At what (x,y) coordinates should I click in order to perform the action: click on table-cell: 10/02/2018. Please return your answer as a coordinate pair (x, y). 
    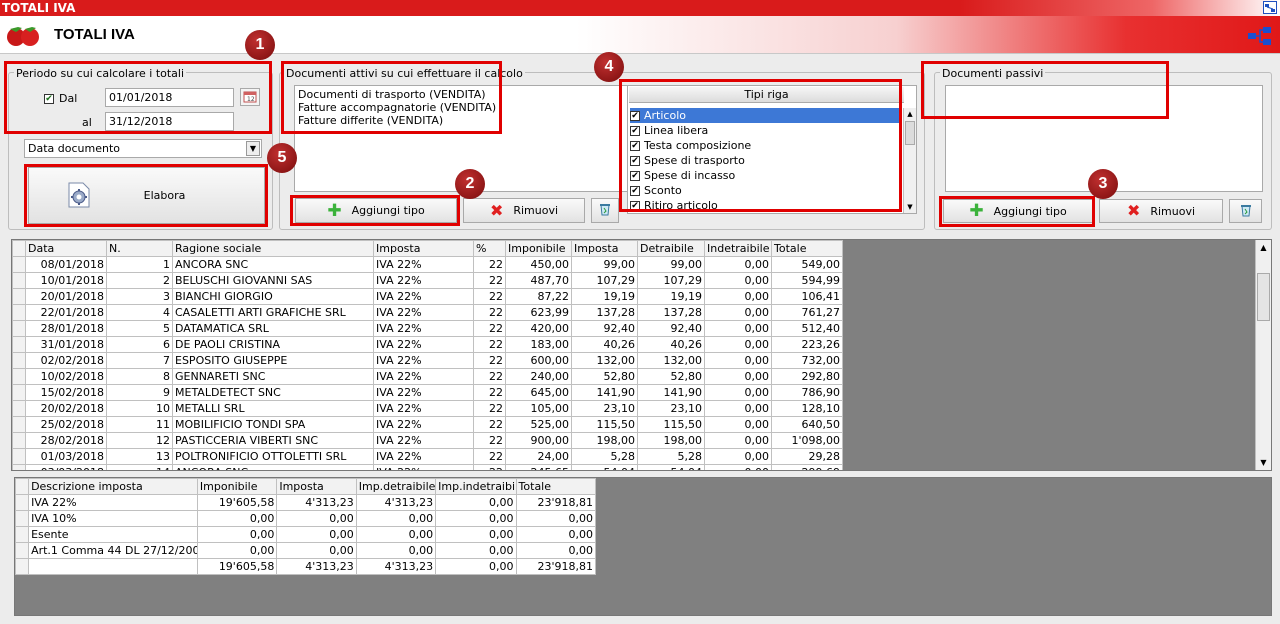
    Looking at the image, I should click on (66, 376).